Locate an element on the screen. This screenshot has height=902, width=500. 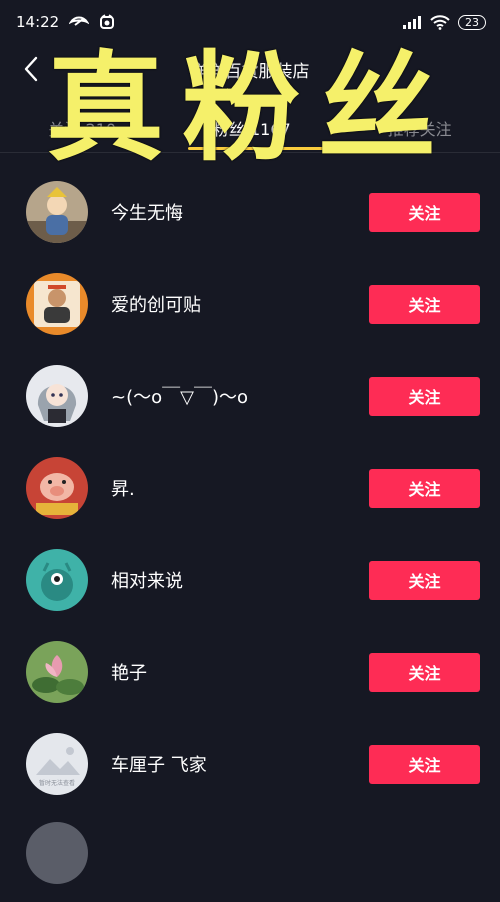
tab-recommended: 推荐关注 is located at coordinates (420, 128).